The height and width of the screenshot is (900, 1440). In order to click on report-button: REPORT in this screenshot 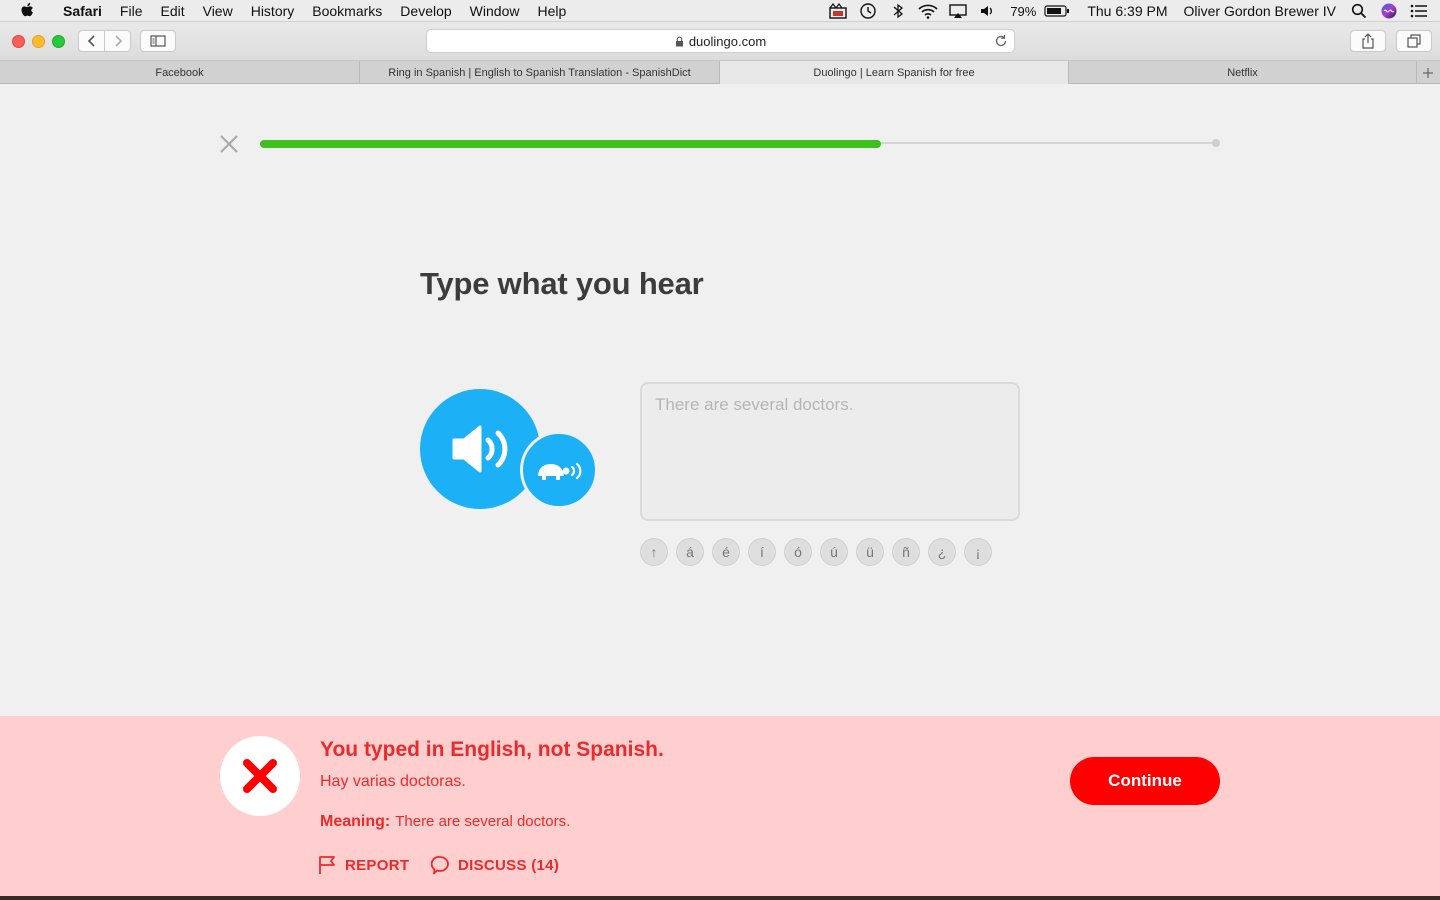, I will do `click(363, 865)`.